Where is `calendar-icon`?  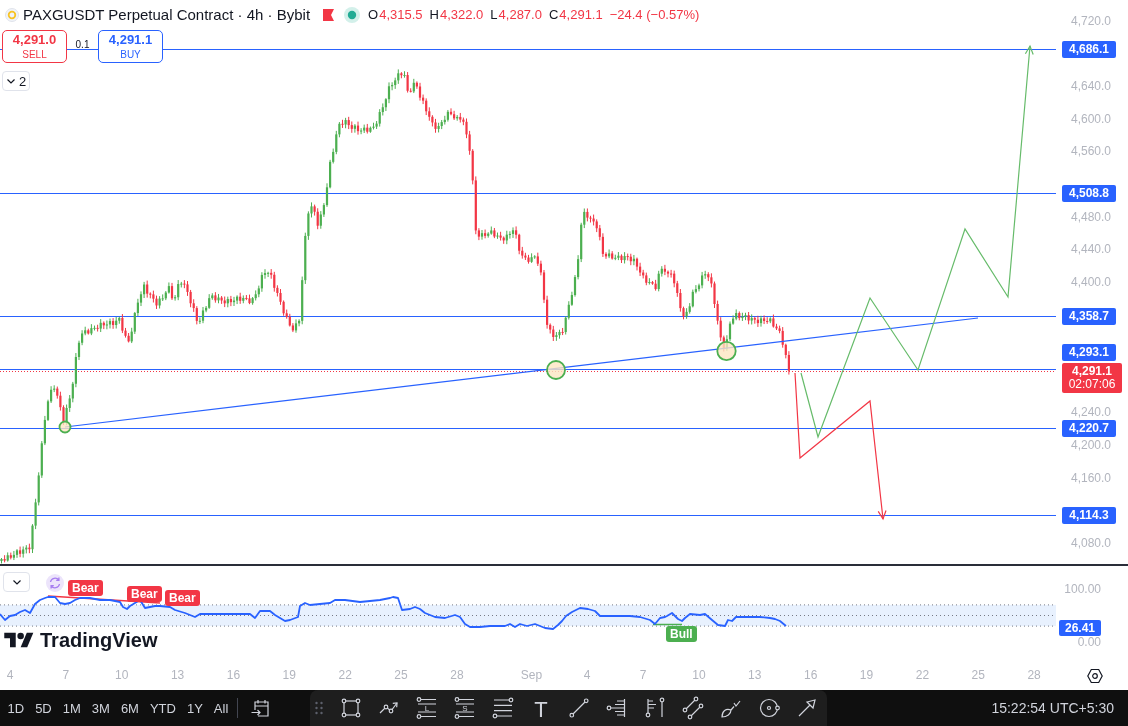 calendar-icon is located at coordinates (259, 708).